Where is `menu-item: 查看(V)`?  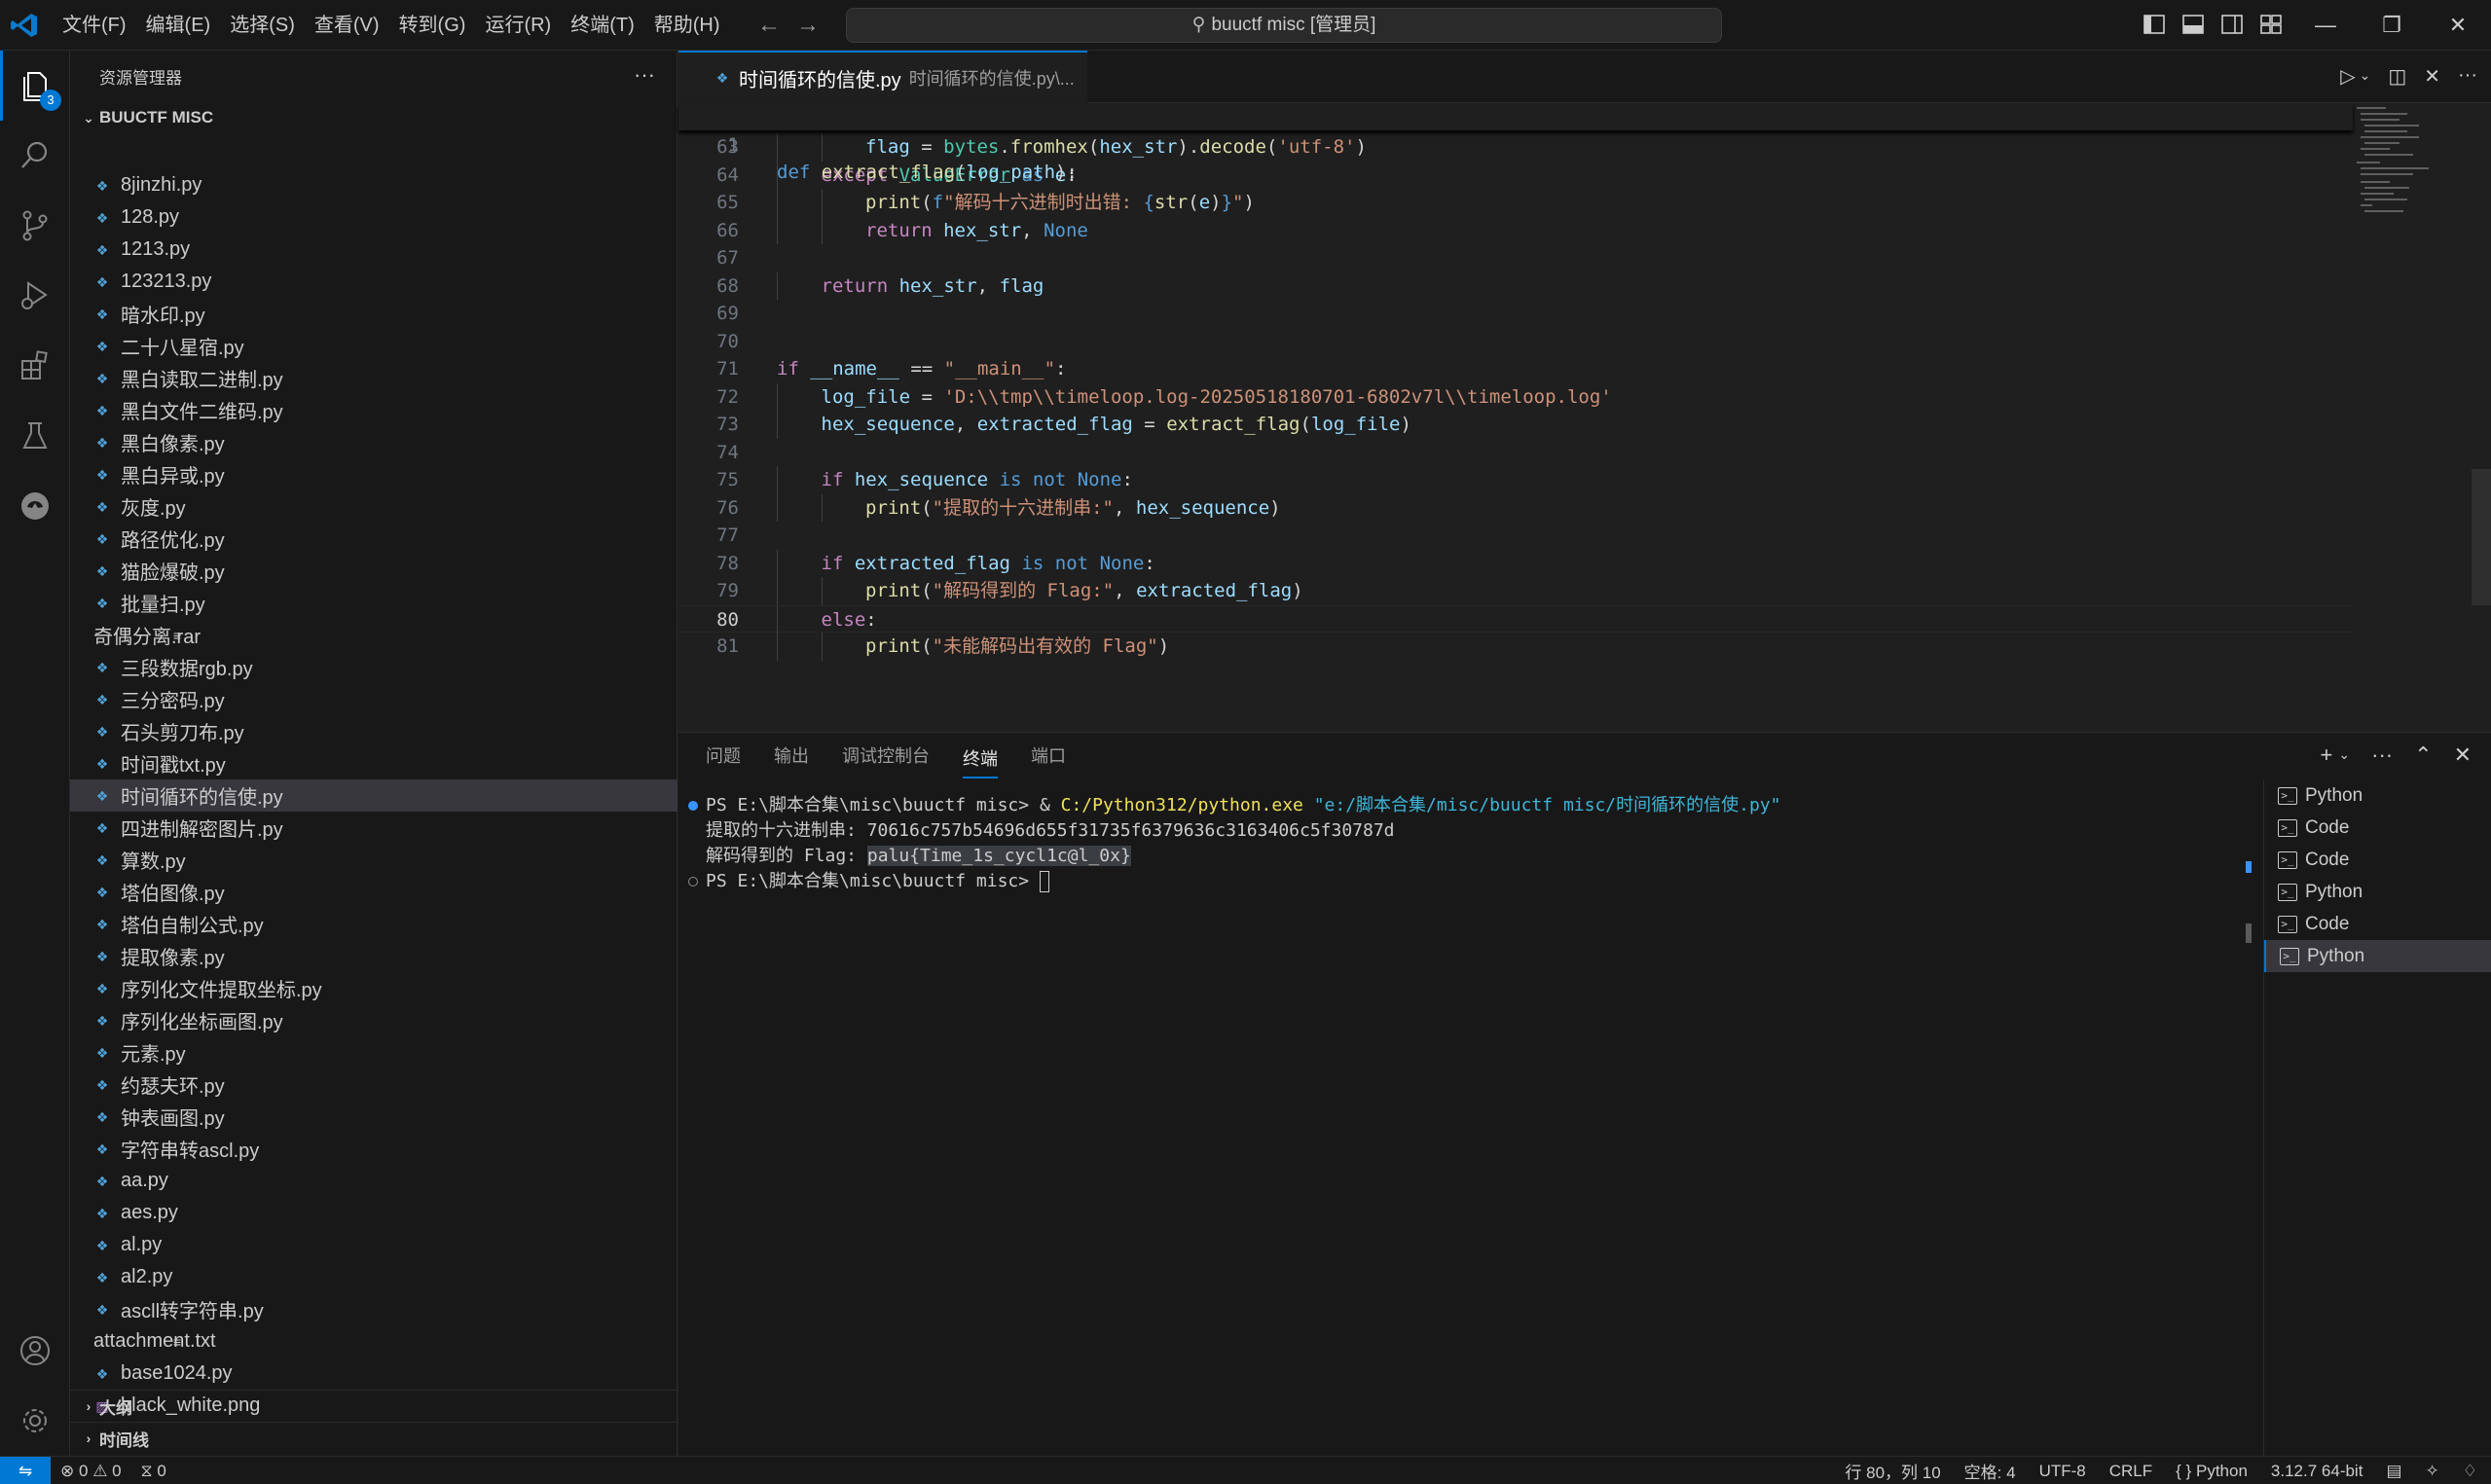
menu-item: 查看(V) is located at coordinates (347, 25).